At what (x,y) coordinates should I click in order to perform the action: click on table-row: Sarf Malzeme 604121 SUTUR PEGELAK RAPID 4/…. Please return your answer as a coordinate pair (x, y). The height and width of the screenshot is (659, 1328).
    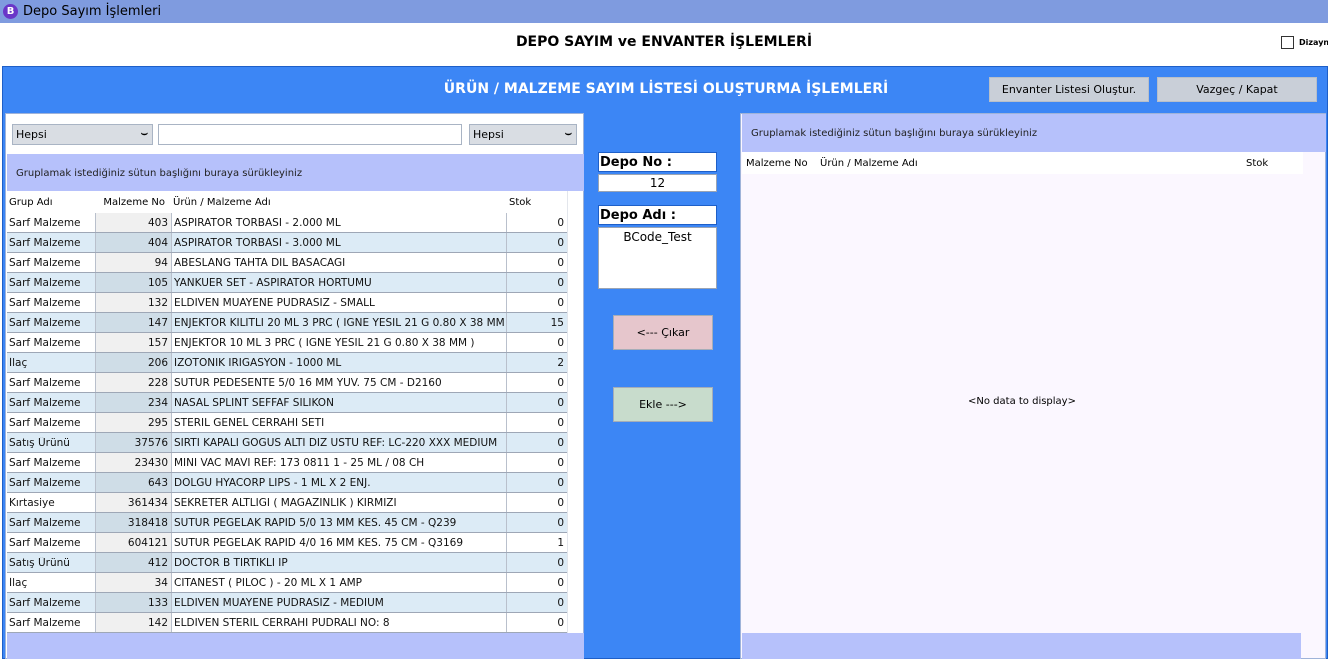
    Looking at the image, I should click on (287, 543).